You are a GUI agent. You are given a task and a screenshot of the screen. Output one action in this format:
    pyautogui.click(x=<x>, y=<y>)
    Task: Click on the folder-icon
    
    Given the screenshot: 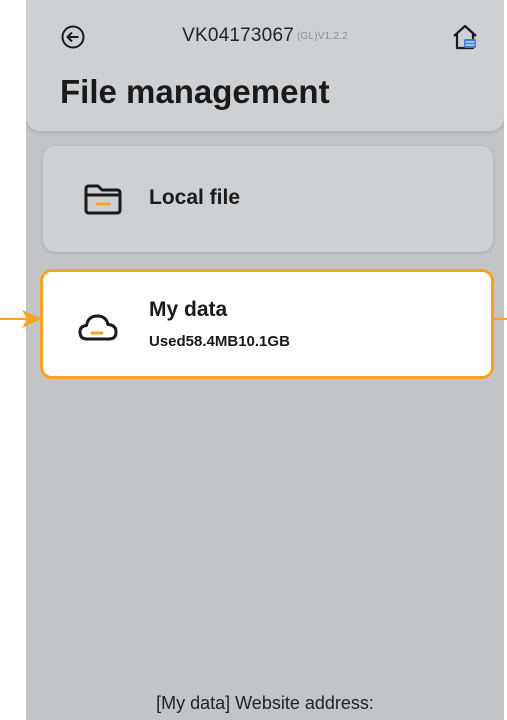 What is the action you would take?
    pyautogui.click(x=103, y=199)
    